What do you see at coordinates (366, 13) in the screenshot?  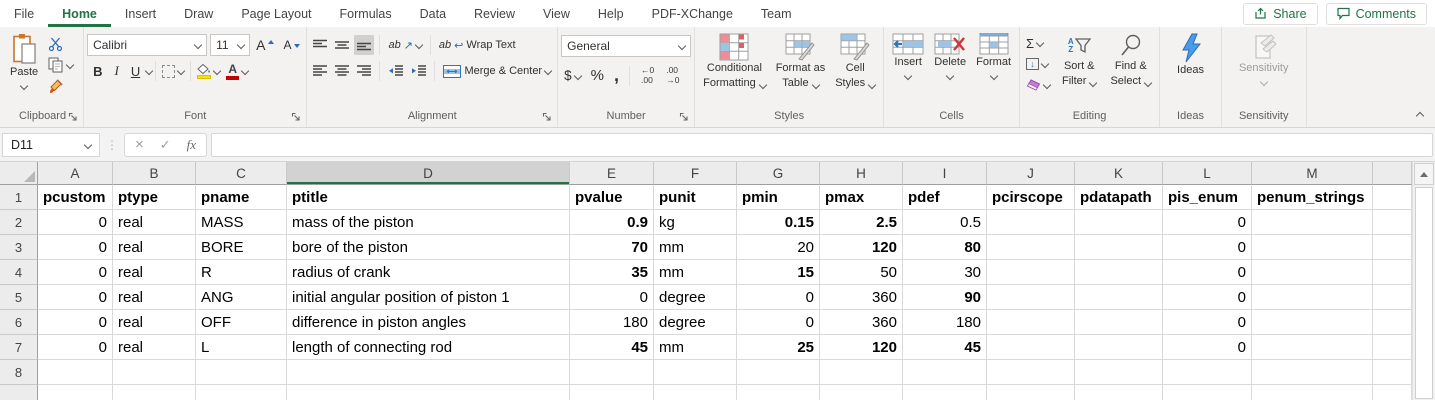 I see `tab-formulas: Formulas` at bounding box center [366, 13].